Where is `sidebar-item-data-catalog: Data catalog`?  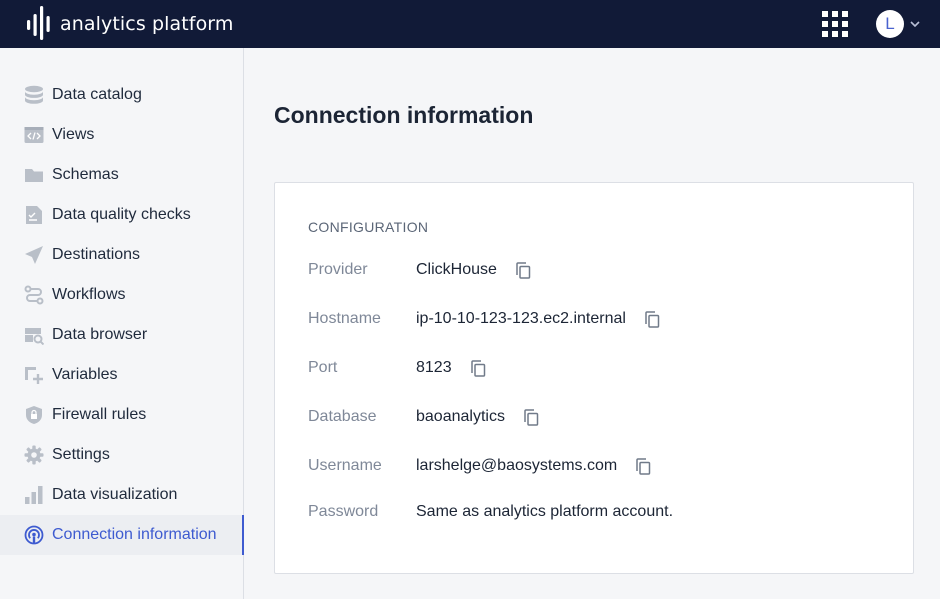
sidebar-item-data-catalog: Data catalog is located at coordinates (121, 95).